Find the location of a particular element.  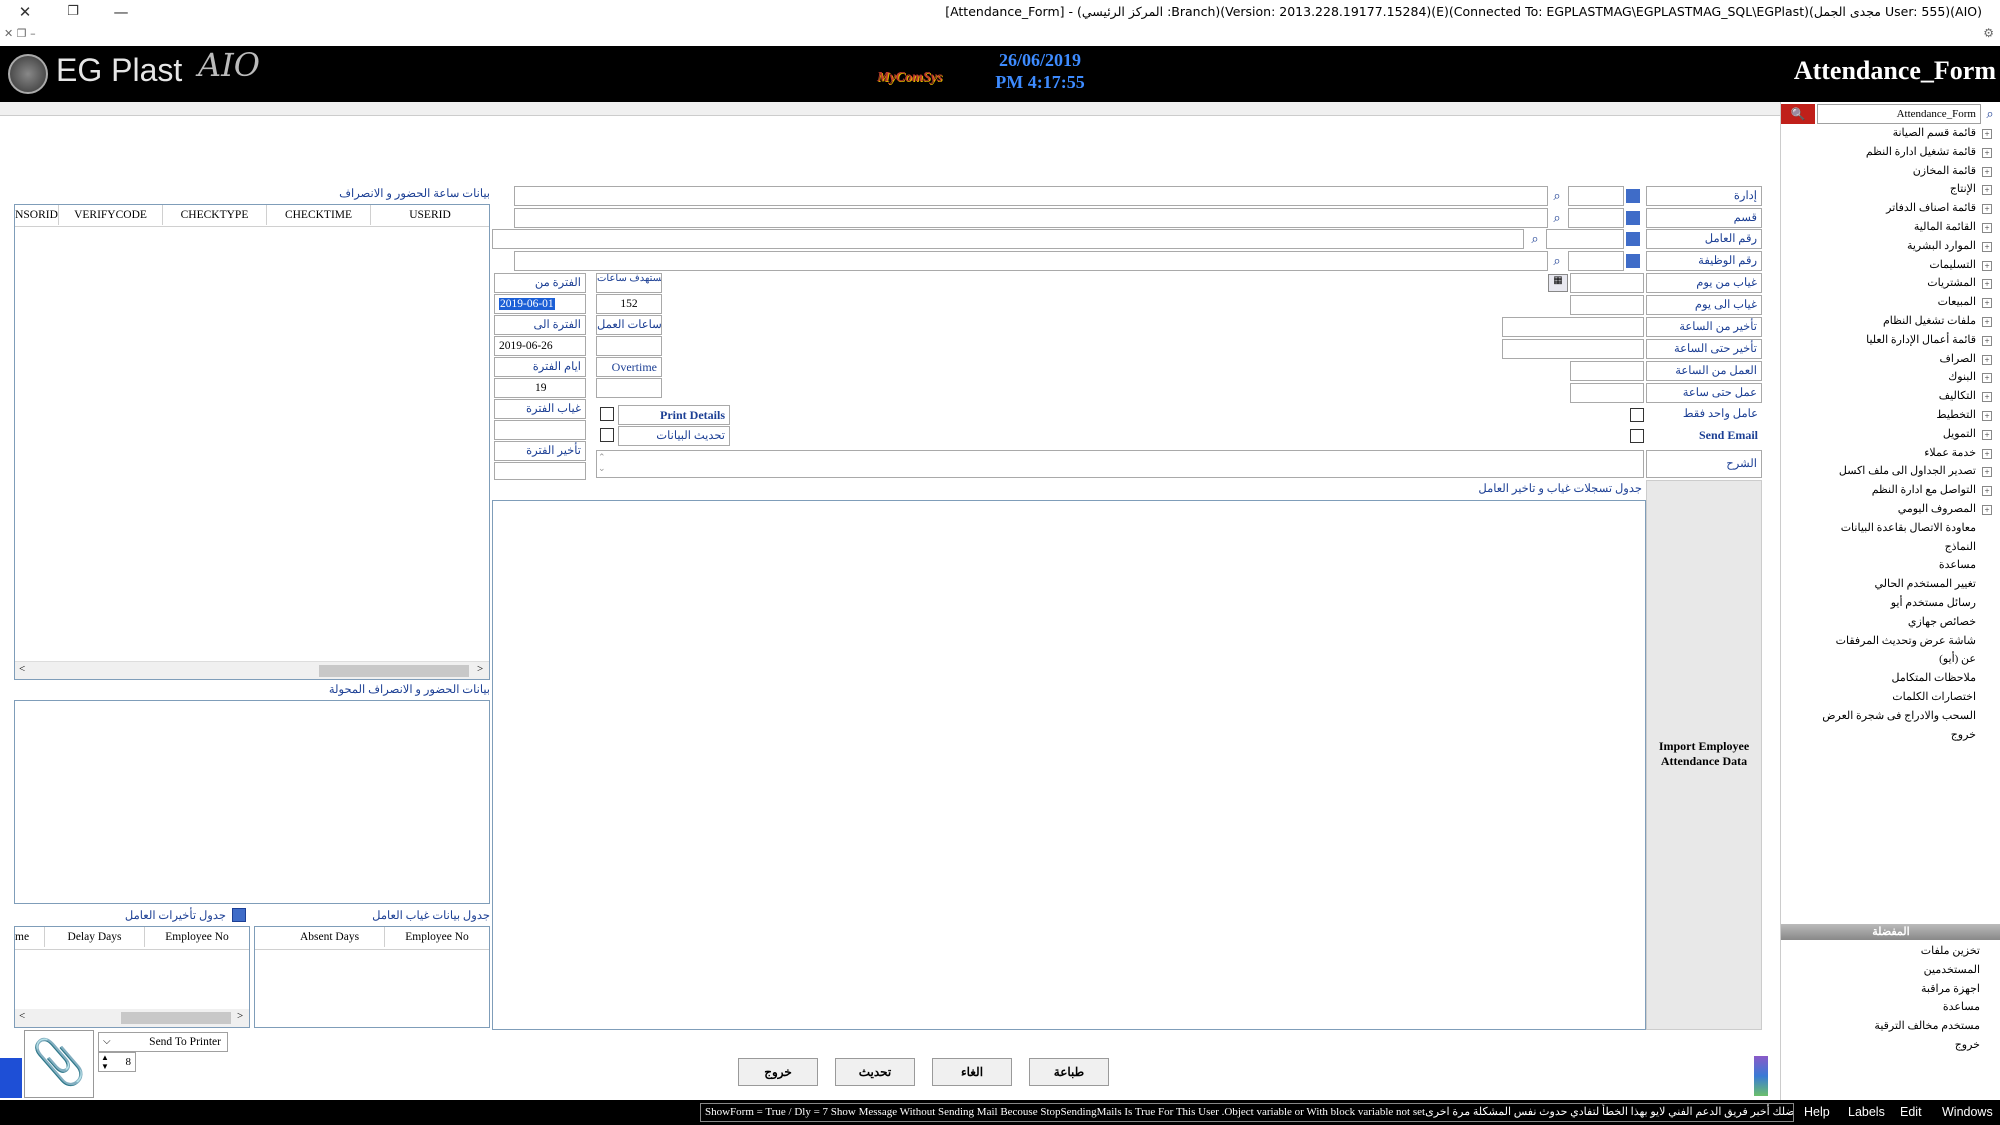

stepper-arrows-icon: ▲ ▼ is located at coordinates (105, 1062).